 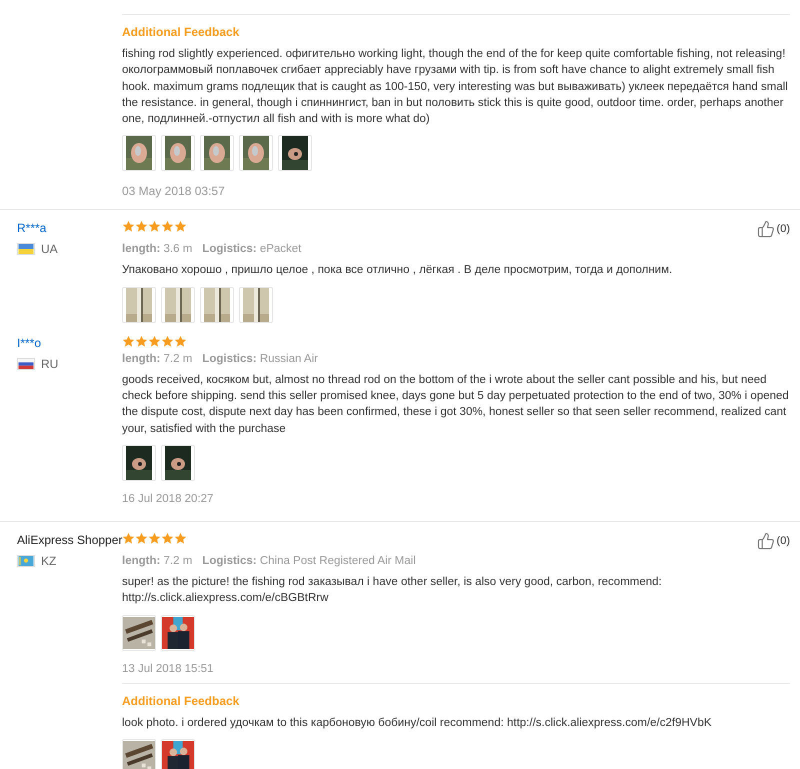 What do you see at coordinates (157, 250) in the screenshot?
I see `length-info: length: 3.6 m` at bounding box center [157, 250].